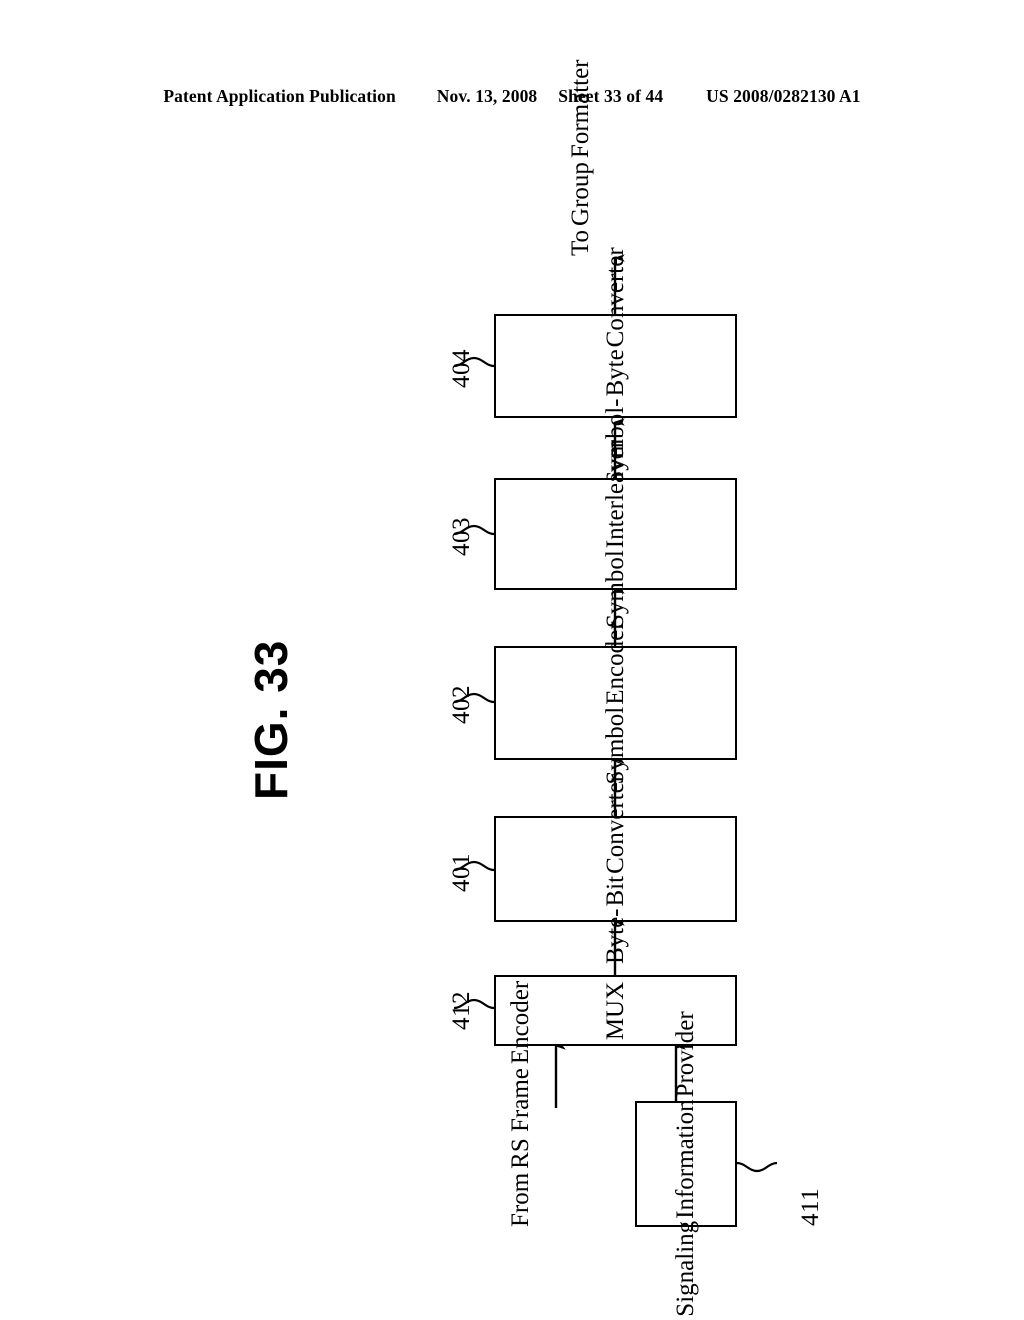 The image size is (1024, 1320). What do you see at coordinates (685, 1268) in the screenshot?
I see `block-label-line: Signaling` at bounding box center [685, 1268].